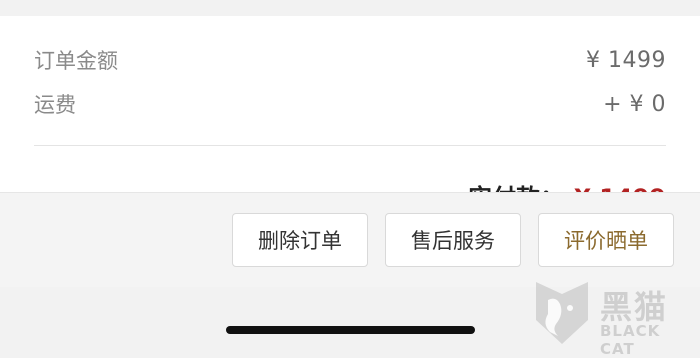 The width and height of the screenshot is (700, 358). Describe the element at coordinates (630, 340) in the screenshot. I see `watermark-text-en: BLACK CAT` at that location.